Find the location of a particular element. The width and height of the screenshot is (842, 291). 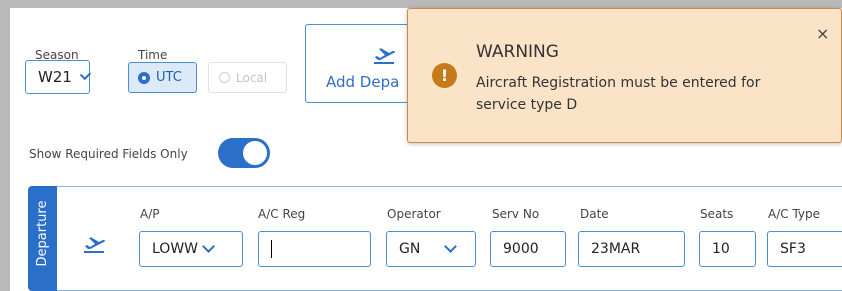

required-fields-label: Show Required Fields Only is located at coordinates (108, 154).